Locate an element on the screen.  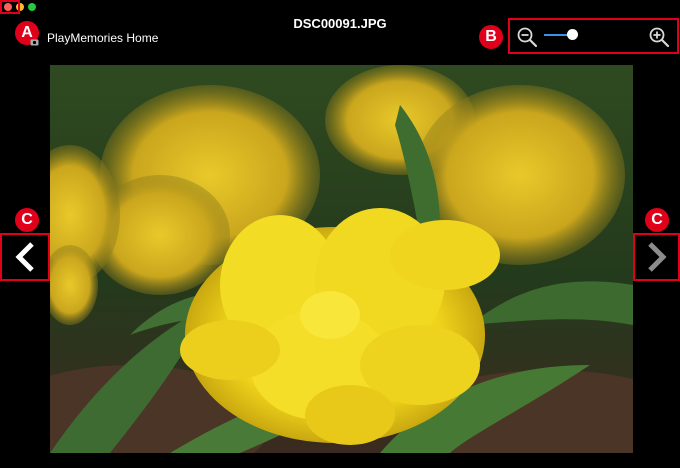
zoom-out-icon is located at coordinates (527, 37).